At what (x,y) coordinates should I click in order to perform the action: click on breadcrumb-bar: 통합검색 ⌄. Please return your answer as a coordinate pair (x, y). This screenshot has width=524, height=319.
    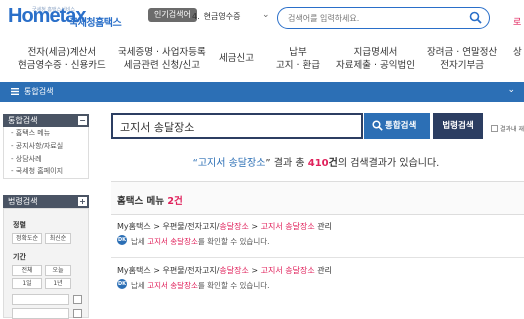
    Looking at the image, I should click on (262, 92).